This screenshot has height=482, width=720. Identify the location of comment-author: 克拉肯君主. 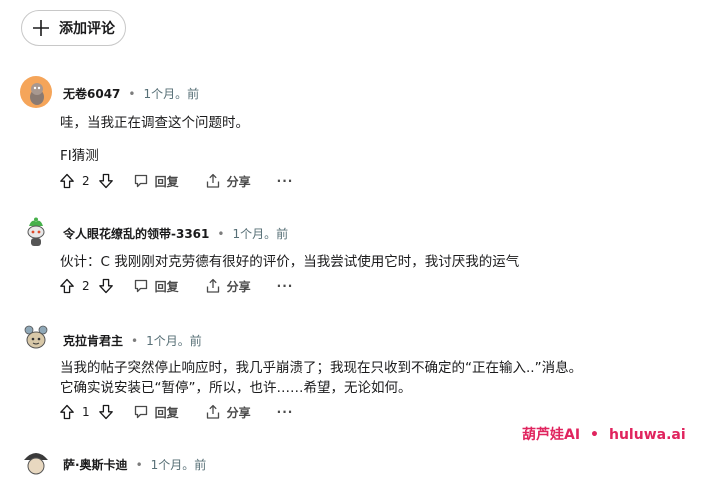
(93, 340).